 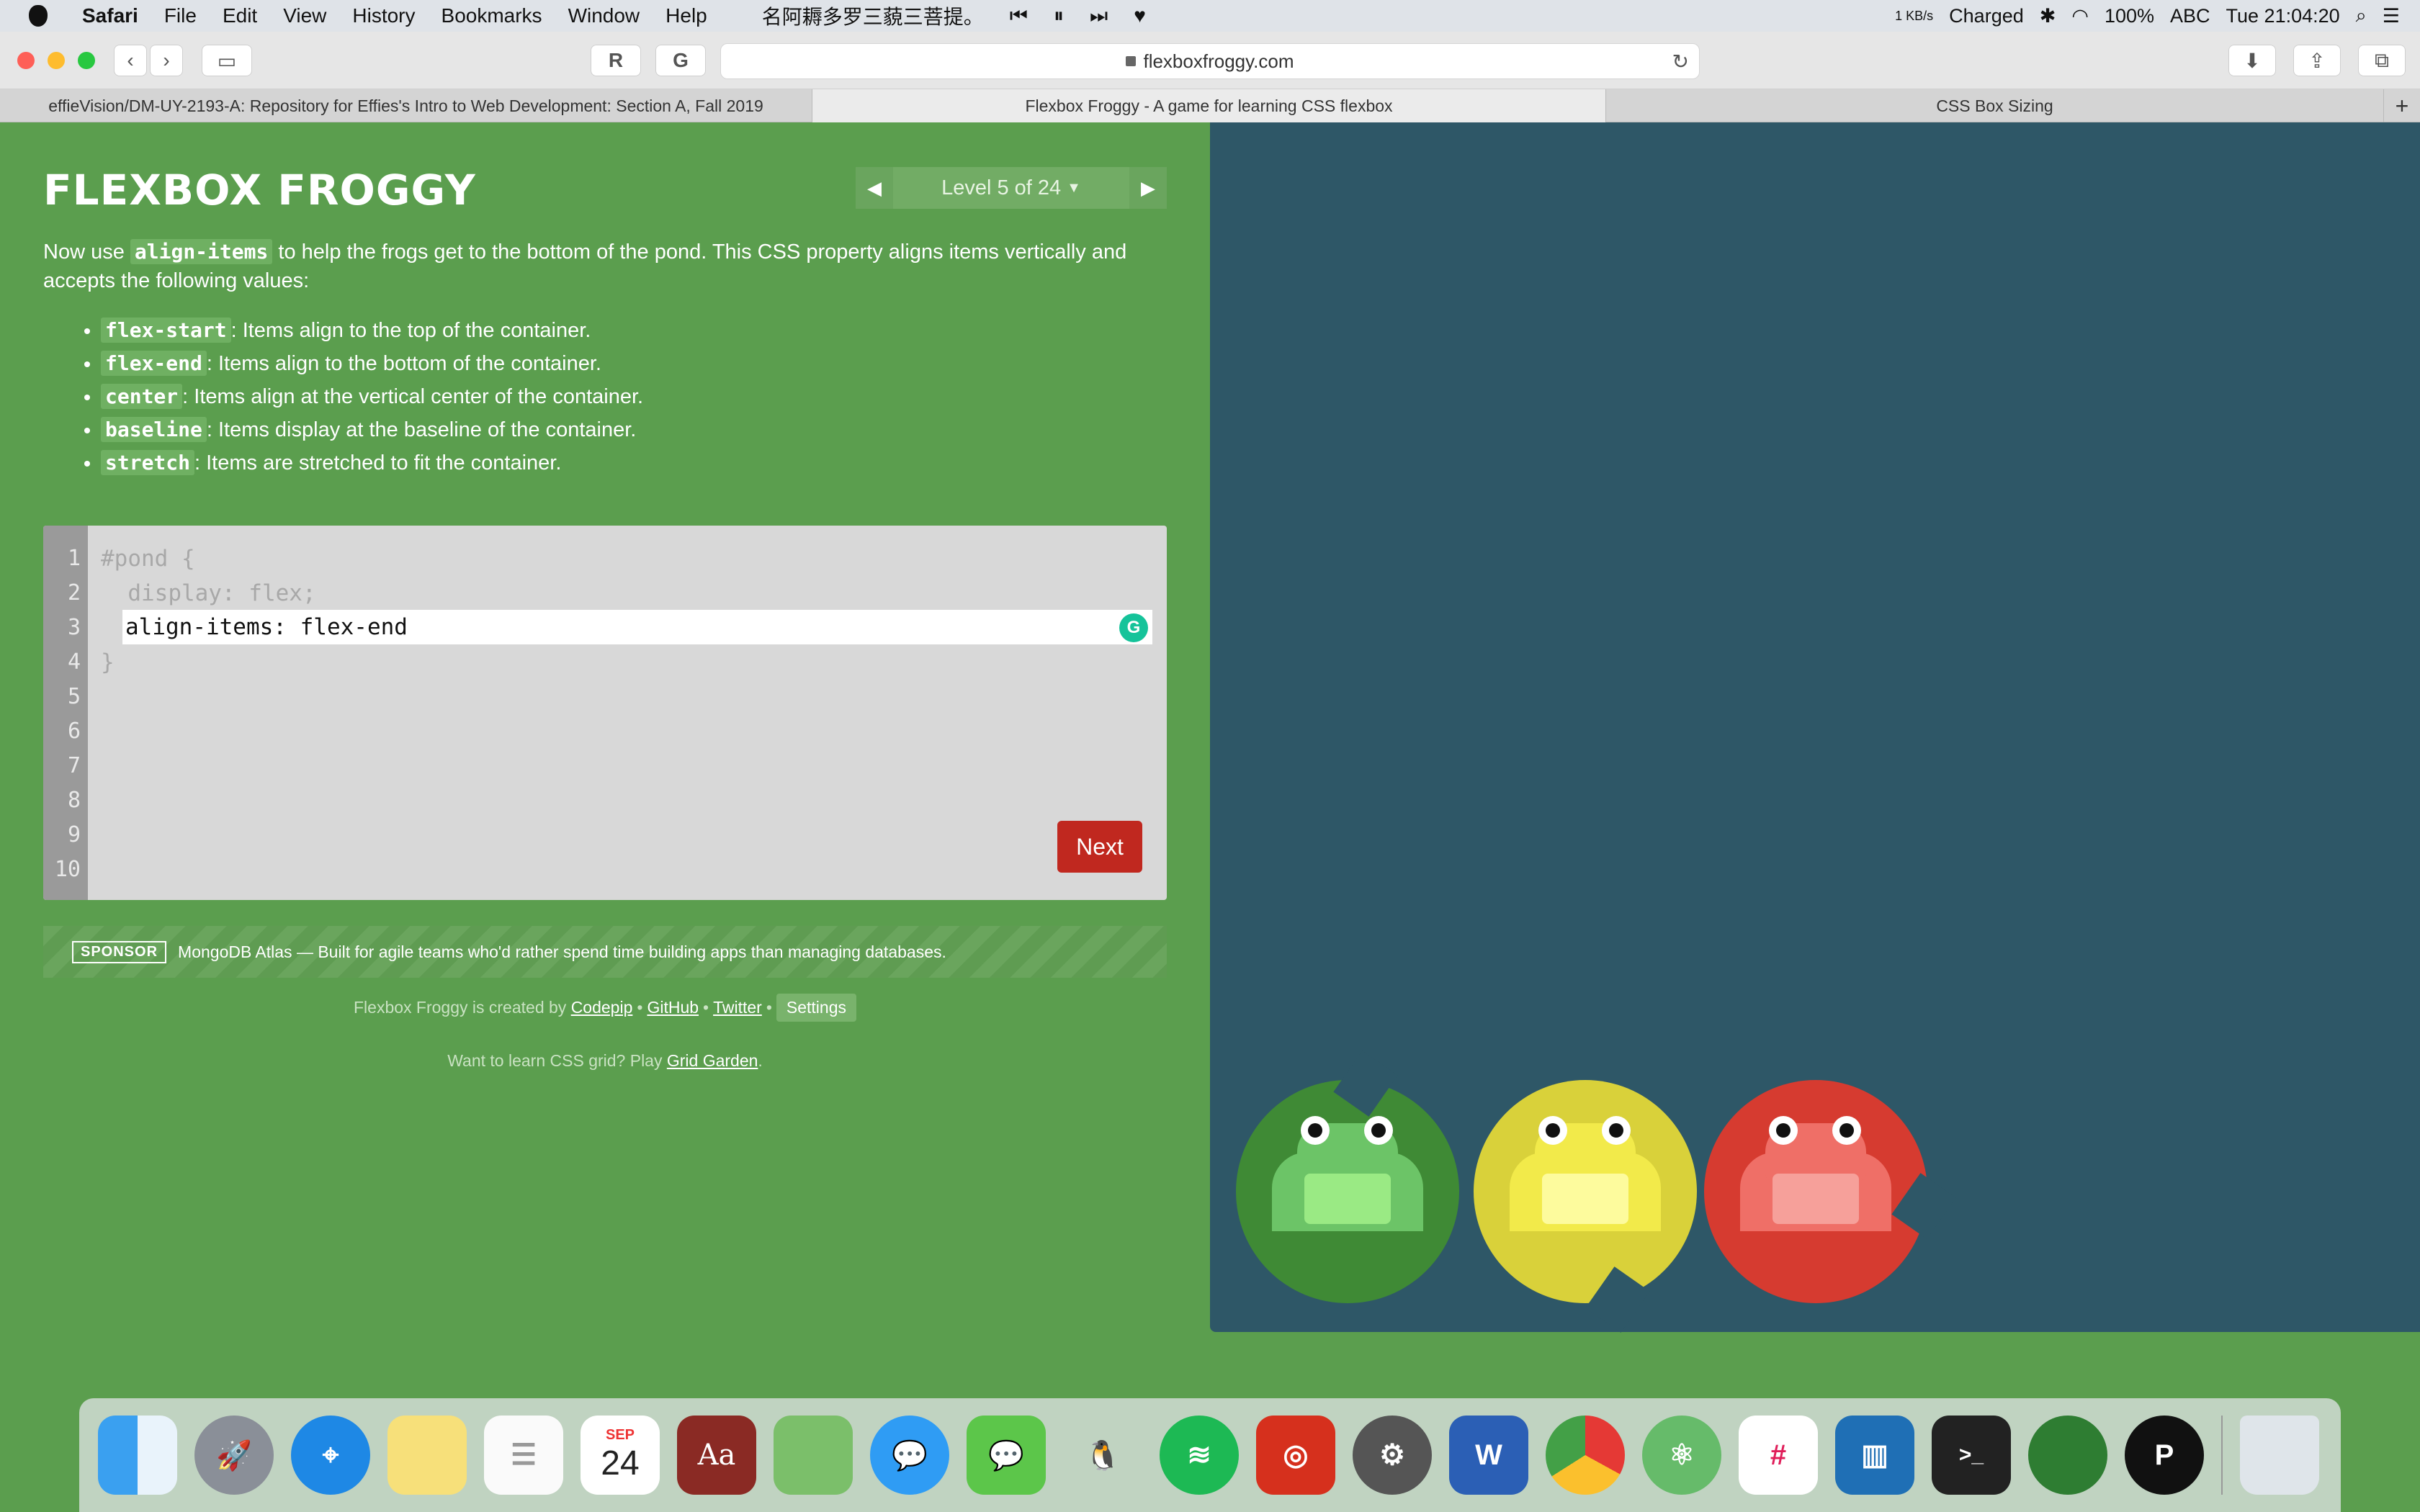 What do you see at coordinates (1131, 61) in the screenshot?
I see `lock-icon` at bounding box center [1131, 61].